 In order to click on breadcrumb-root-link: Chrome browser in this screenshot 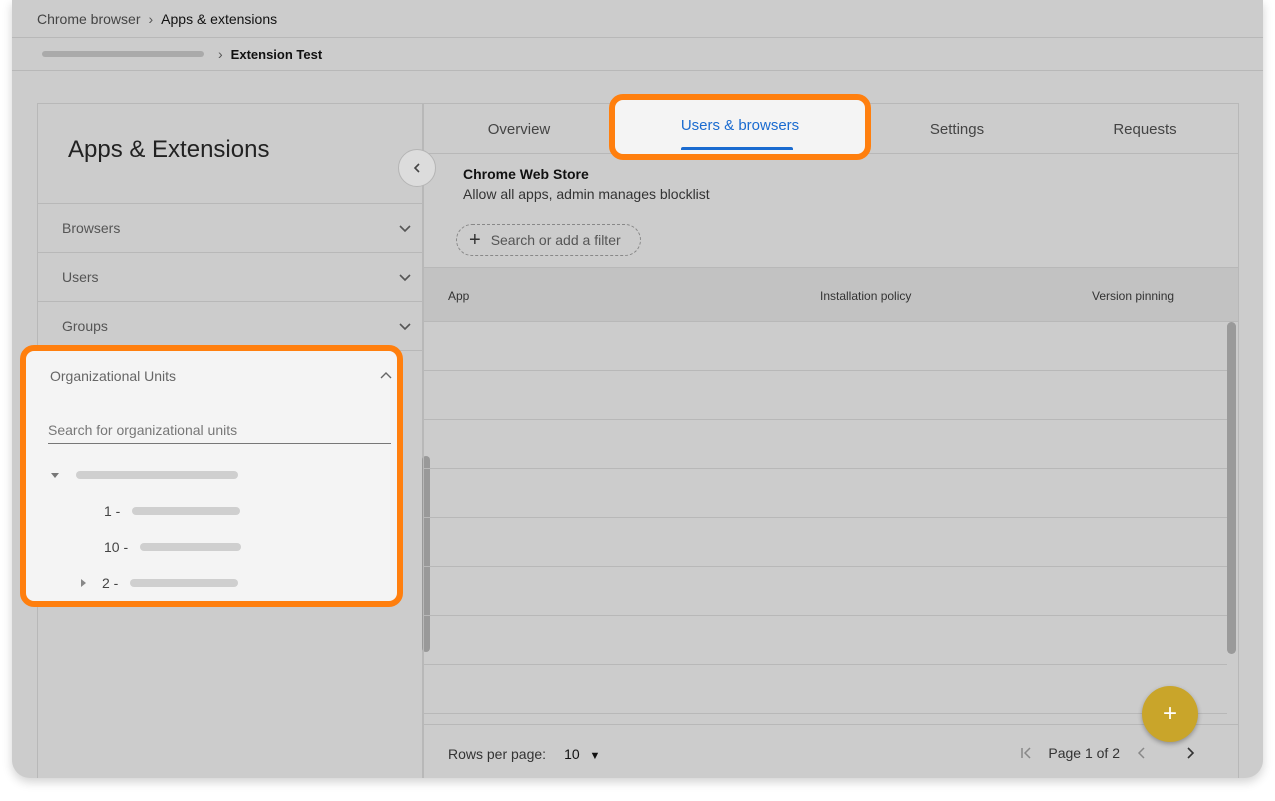, I will do `click(88, 19)`.